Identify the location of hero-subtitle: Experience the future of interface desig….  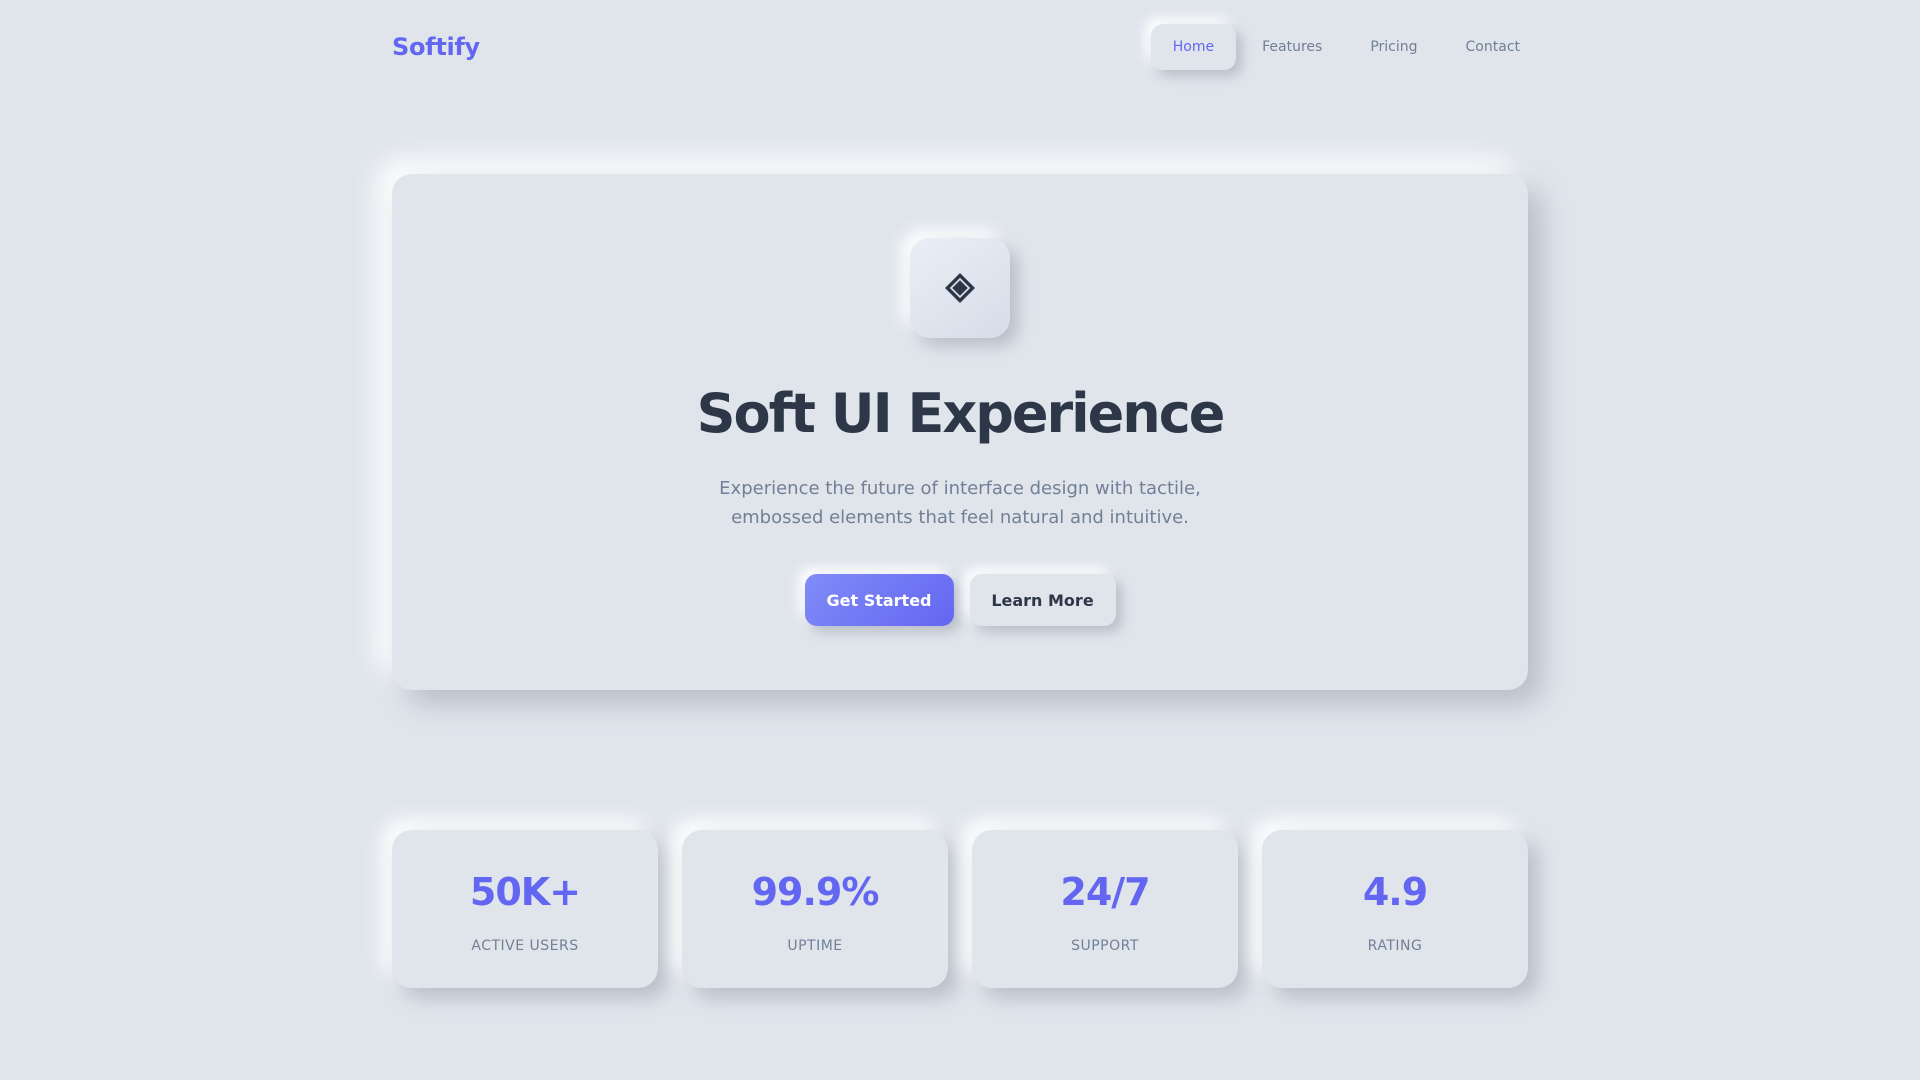
(960, 503).